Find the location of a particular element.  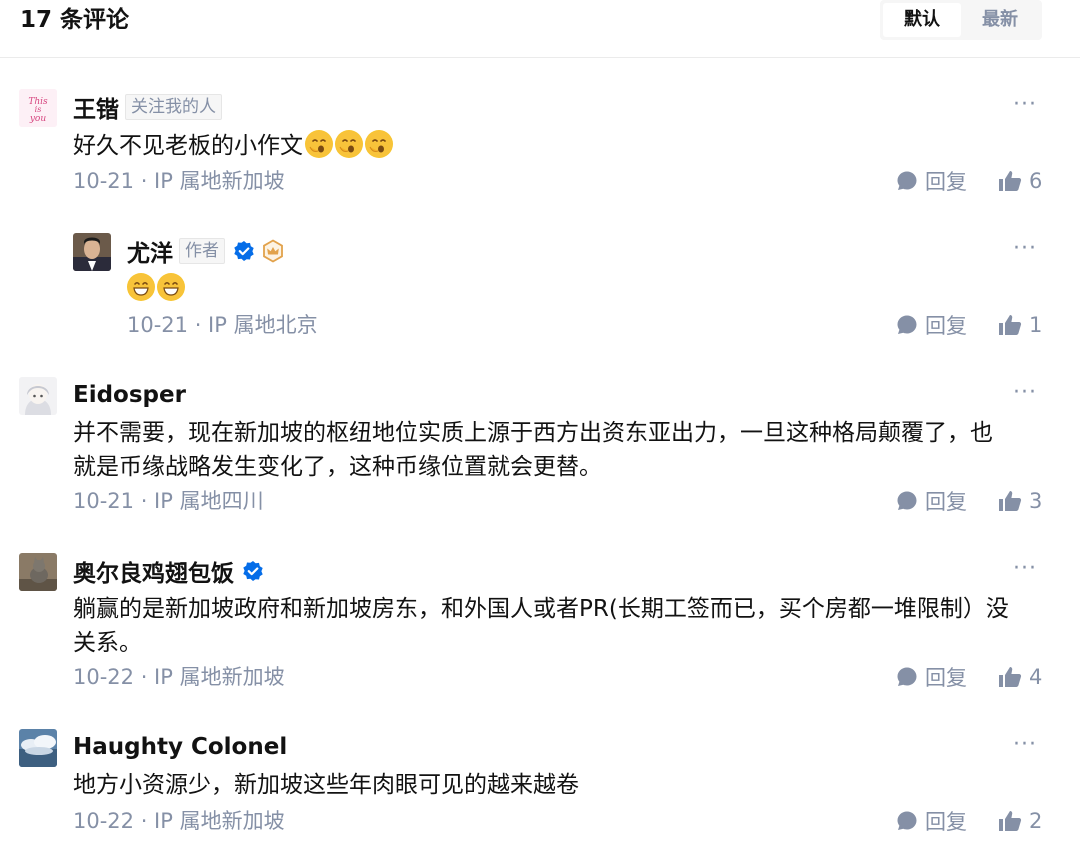

comment-text: 地方小资源少，新加坡这些年肉眼可见的越来越卷 is located at coordinates (326, 785).